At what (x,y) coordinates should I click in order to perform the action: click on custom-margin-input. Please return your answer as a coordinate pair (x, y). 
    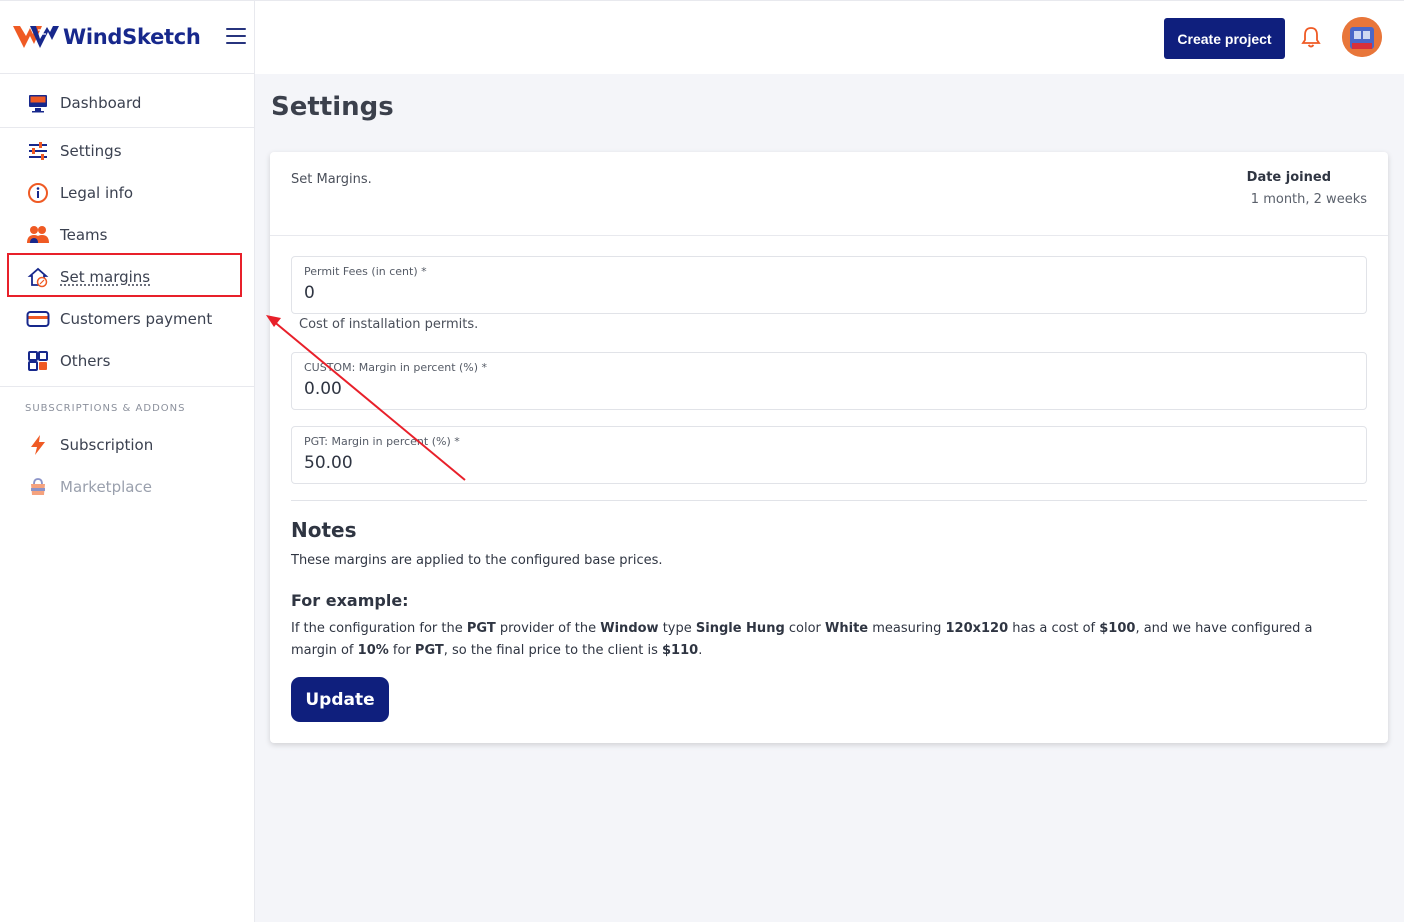
    Looking at the image, I should click on (824, 389).